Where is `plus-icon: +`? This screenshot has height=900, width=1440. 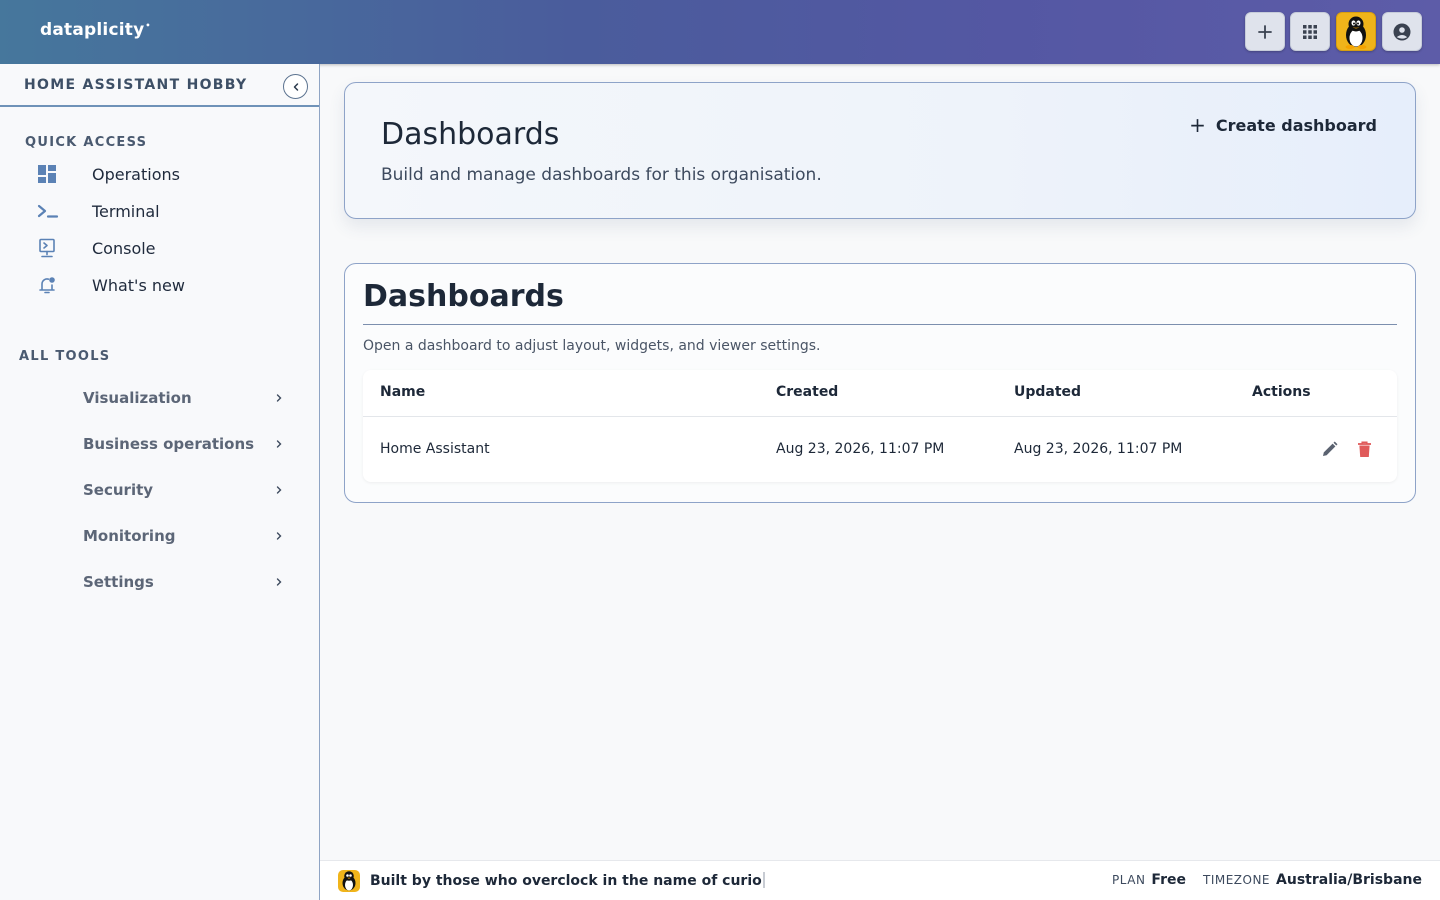
plus-icon: + is located at coordinates (1197, 125).